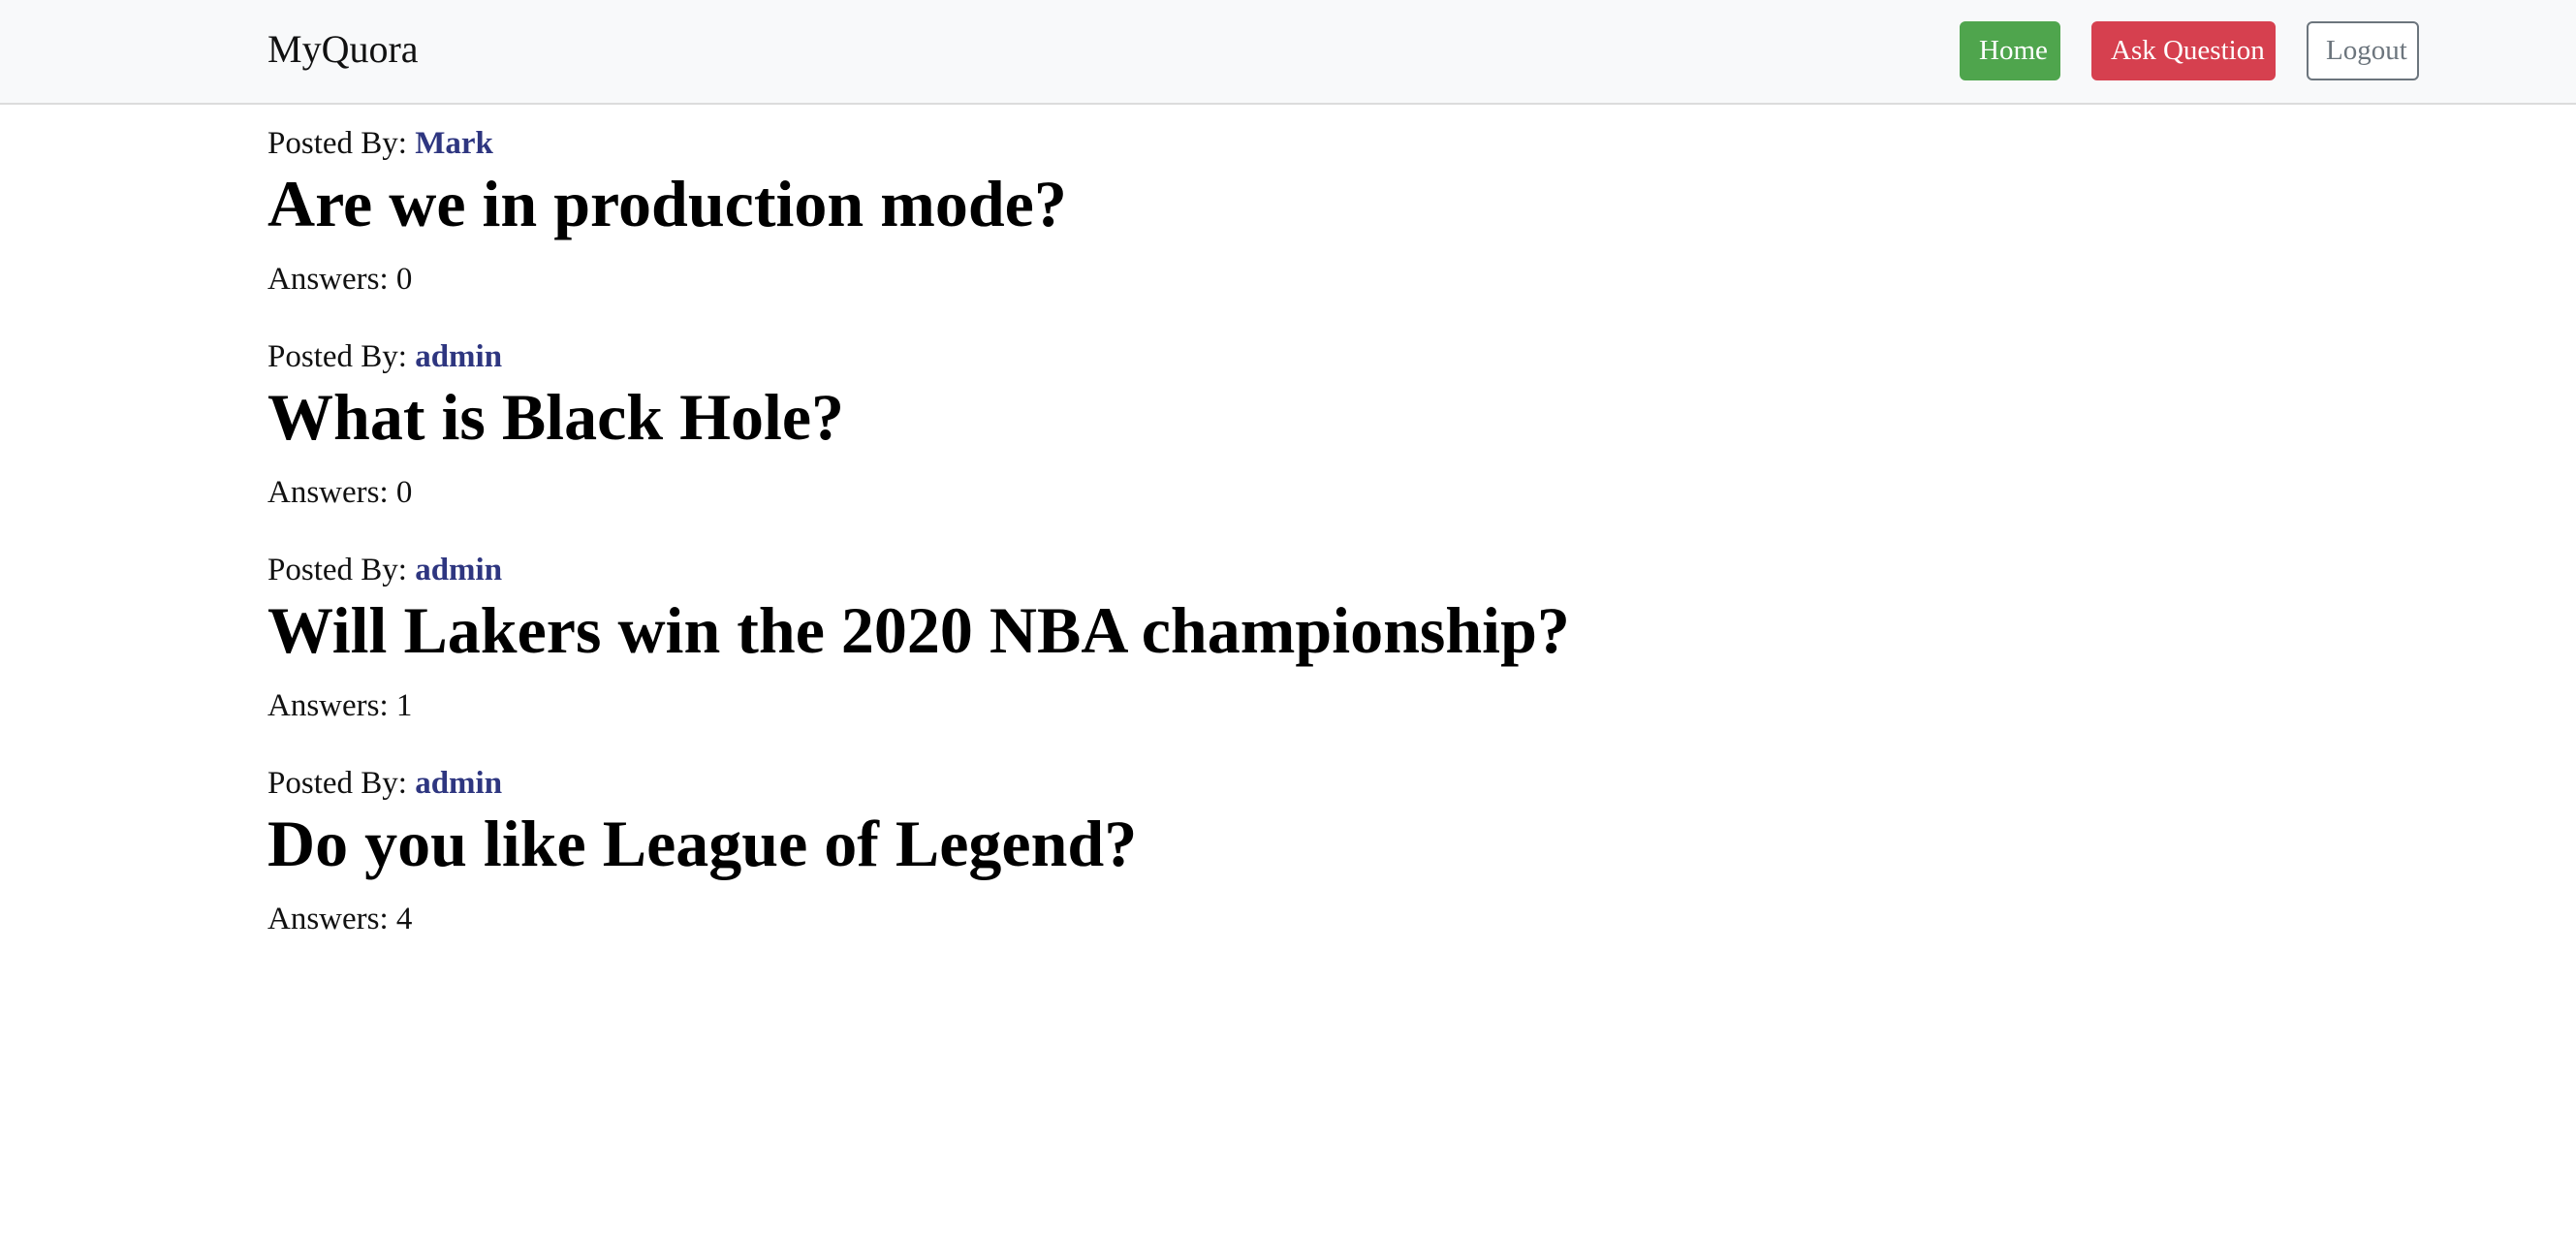 This screenshot has height=1237, width=2576. What do you see at coordinates (2363, 50) in the screenshot?
I see `logout-button: Logout` at bounding box center [2363, 50].